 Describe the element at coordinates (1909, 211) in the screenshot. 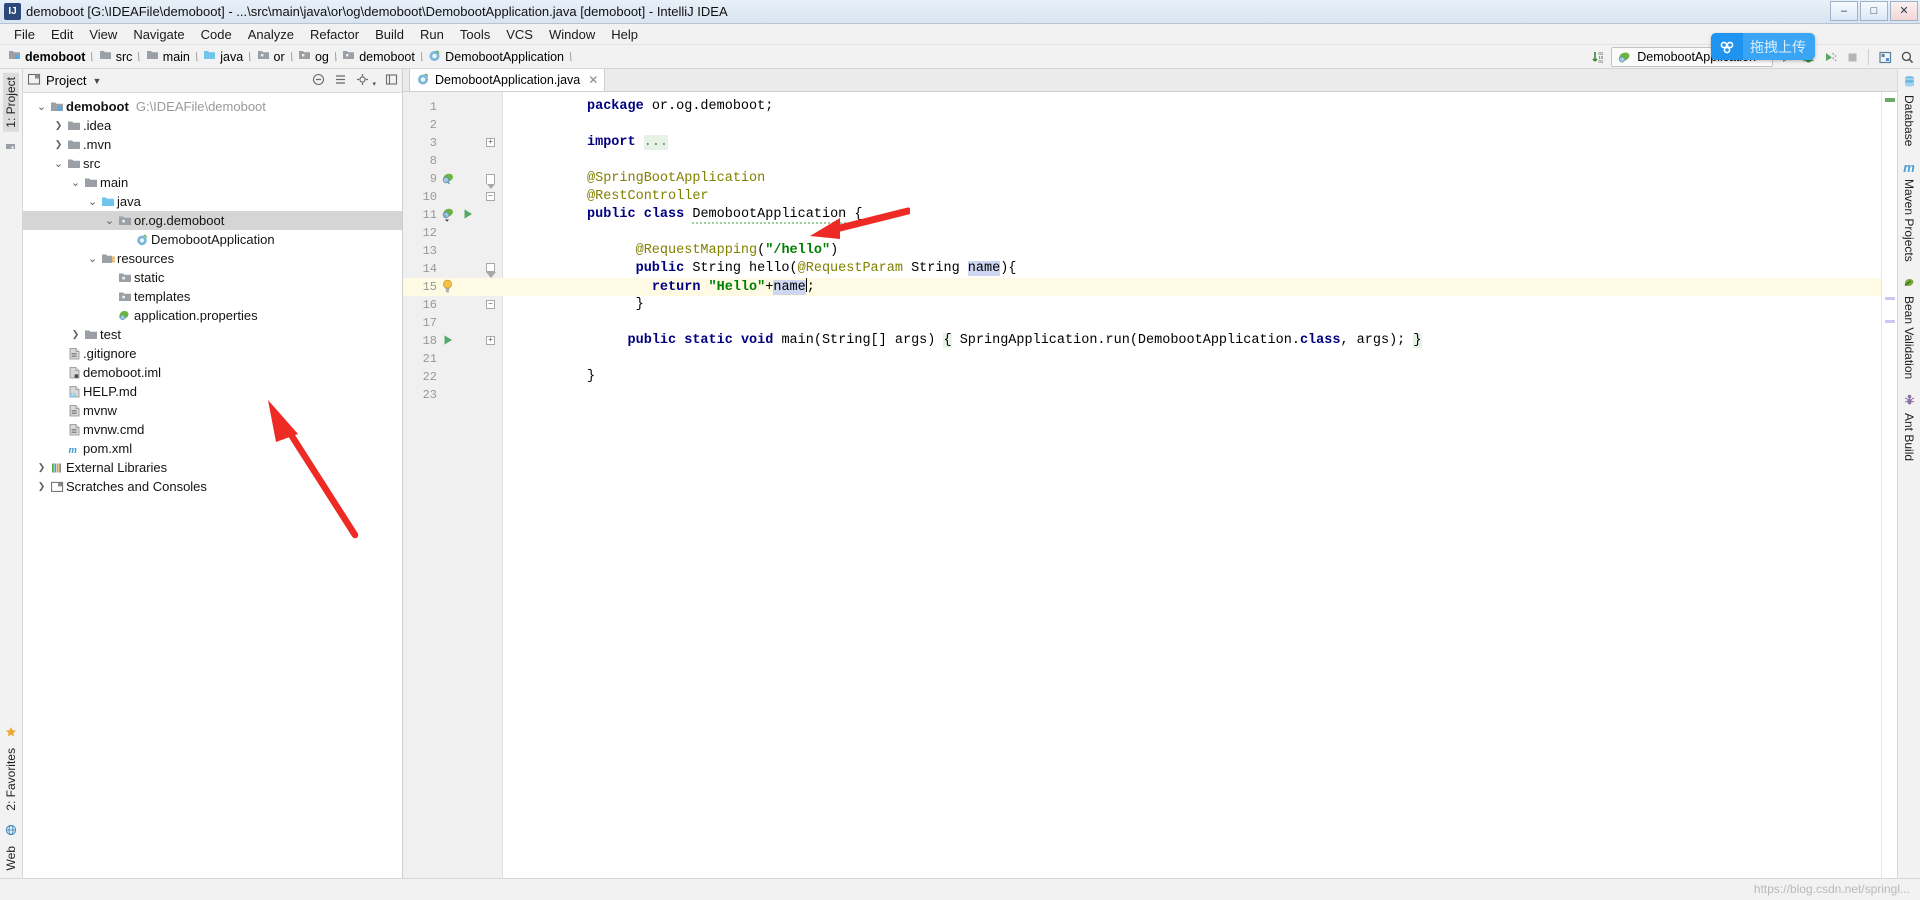

I see `tool-button-maven-projects: m Maven Projects` at that location.